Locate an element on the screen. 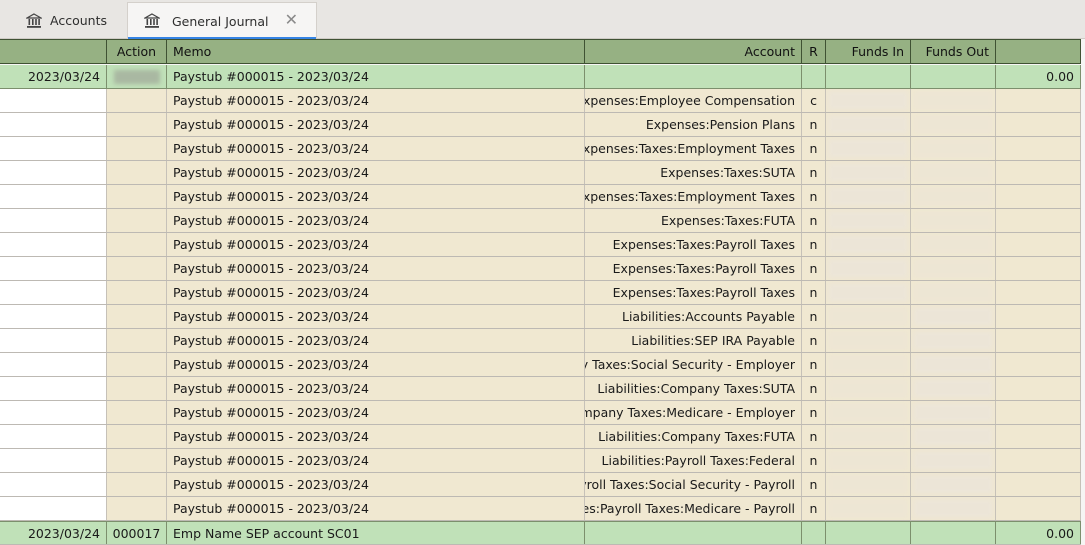  tab-general-journal: General Journal ✕ is located at coordinates (222, 21).